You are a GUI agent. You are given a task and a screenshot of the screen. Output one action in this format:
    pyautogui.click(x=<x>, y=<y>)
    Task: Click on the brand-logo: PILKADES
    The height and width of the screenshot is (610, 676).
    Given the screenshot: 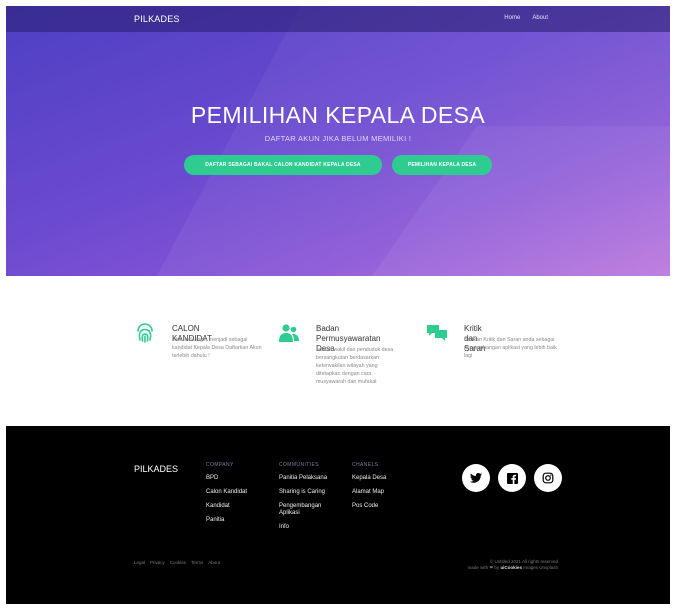 What is the action you would take?
    pyautogui.click(x=157, y=19)
    